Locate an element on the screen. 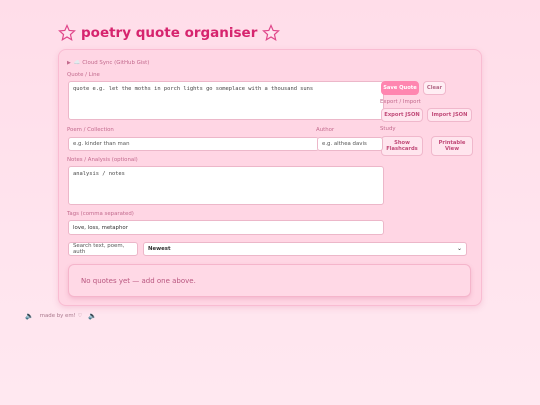 The width and height of the screenshot is (540, 405). notes-textarea: analysis / notes is located at coordinates (226, 185).